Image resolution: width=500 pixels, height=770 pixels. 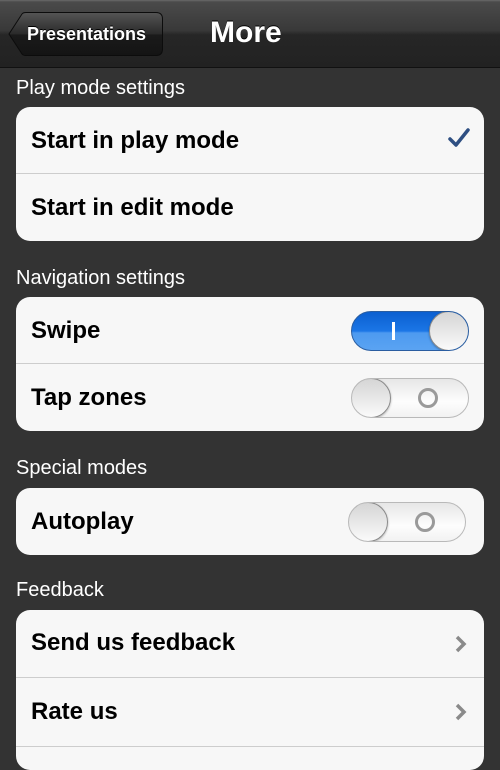 I want to click on row-tap-zones: Tap zones, so click(x=250, y=397).